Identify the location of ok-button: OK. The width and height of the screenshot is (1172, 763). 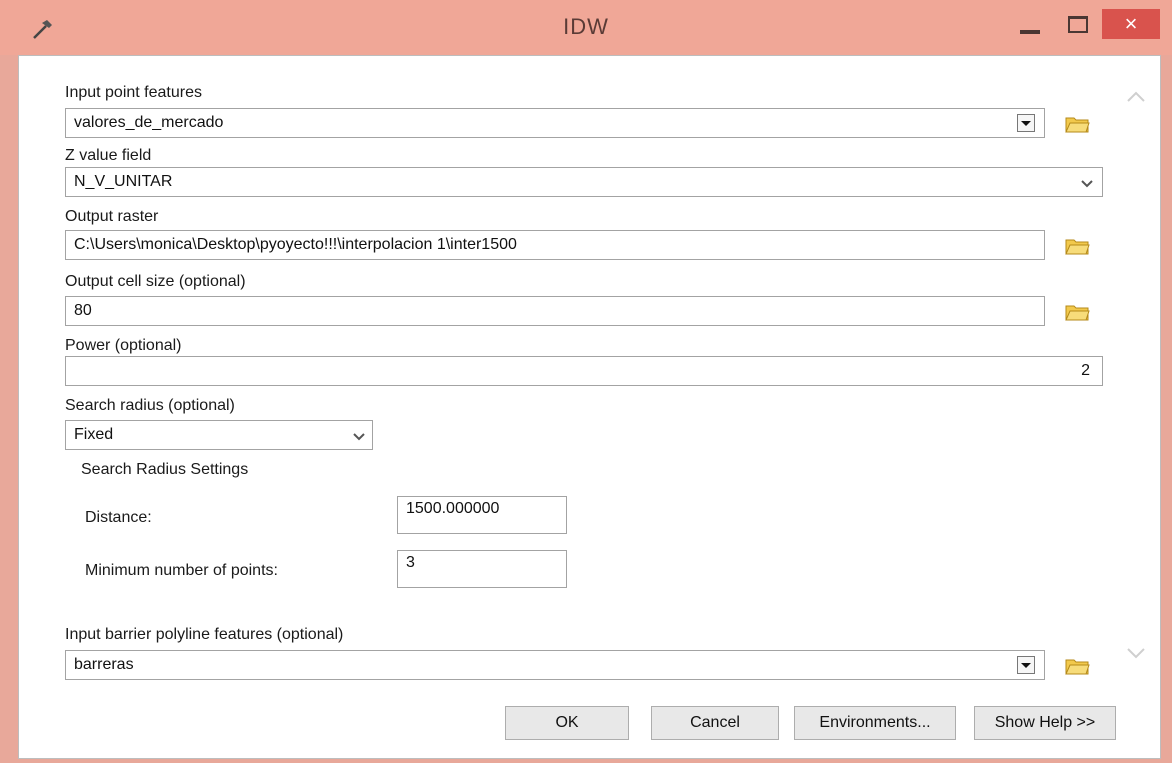
(567, 723).